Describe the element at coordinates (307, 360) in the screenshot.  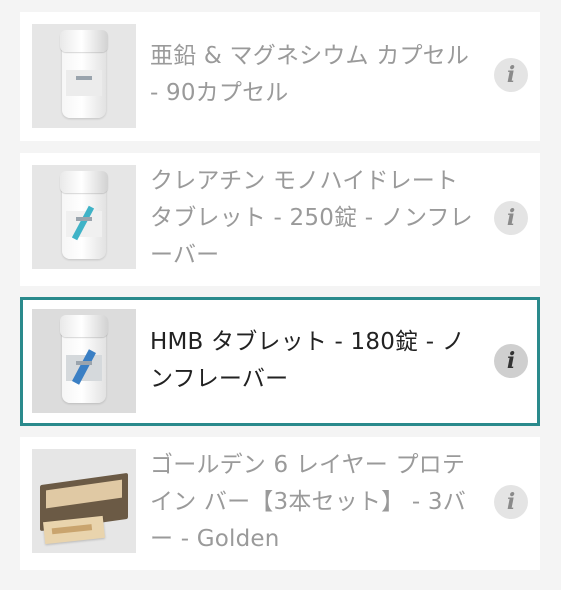
I see `product-title: HMB タブレット - 180錠 - ノンフレーバー` at that location.